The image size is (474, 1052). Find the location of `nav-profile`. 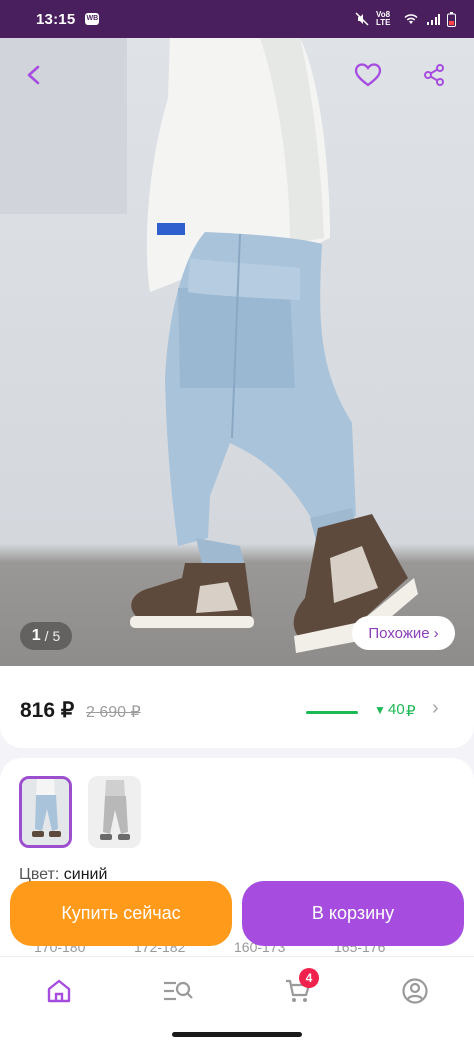

nav-profile is located at coordinates (415, 991).